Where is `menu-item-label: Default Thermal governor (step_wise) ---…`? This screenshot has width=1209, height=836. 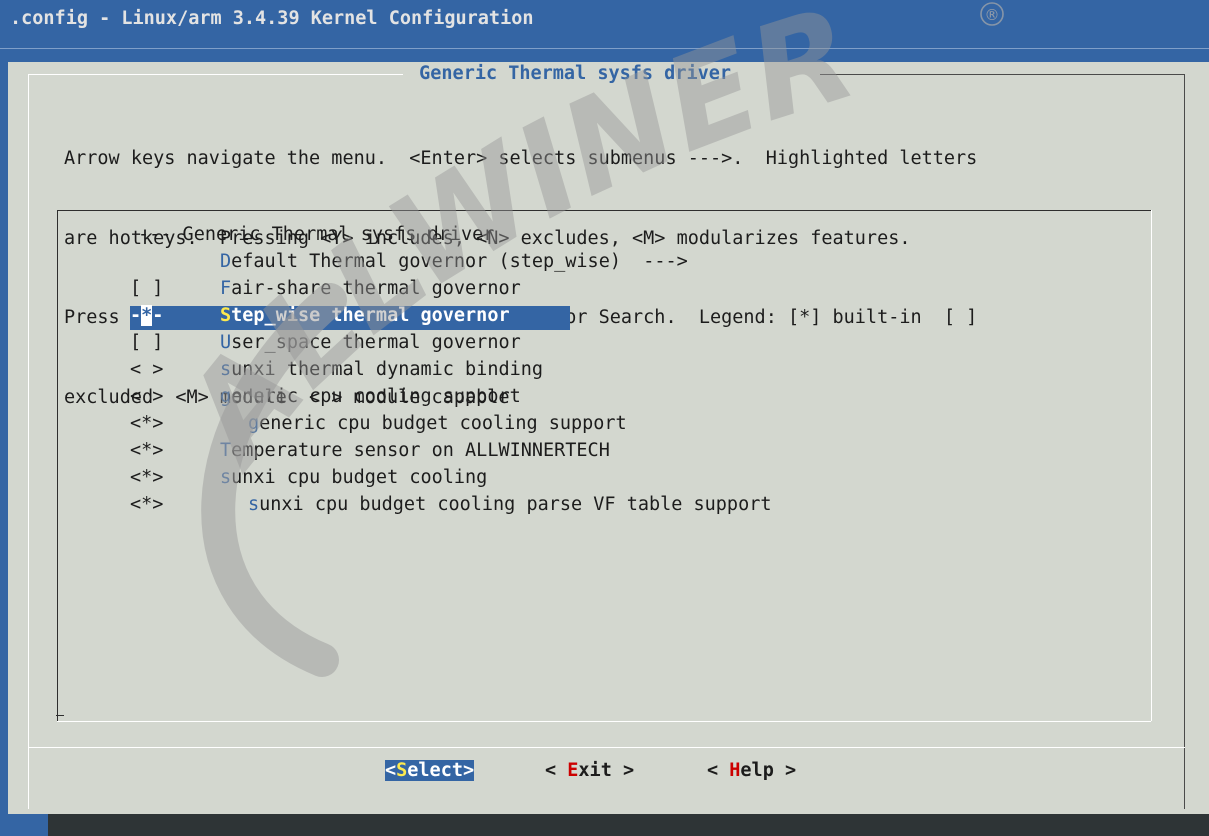
menu-item-label: Default Thermal governor (step_wise) ---… is located at coordinates (454, 261).